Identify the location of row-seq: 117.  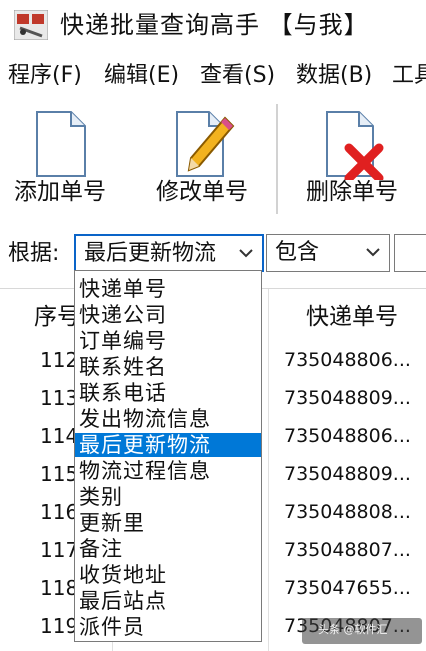
(59, 550).